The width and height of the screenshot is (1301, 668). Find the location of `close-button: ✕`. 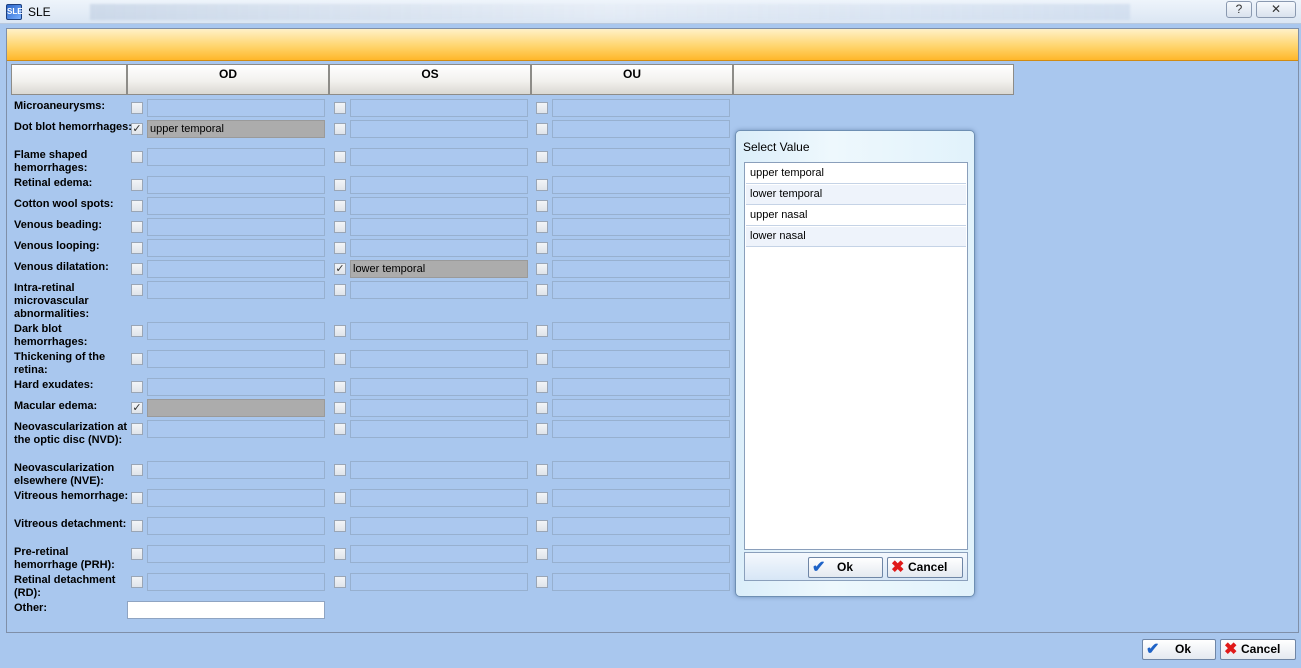

close-button: ✕ is located at coordinates (1276, 9).